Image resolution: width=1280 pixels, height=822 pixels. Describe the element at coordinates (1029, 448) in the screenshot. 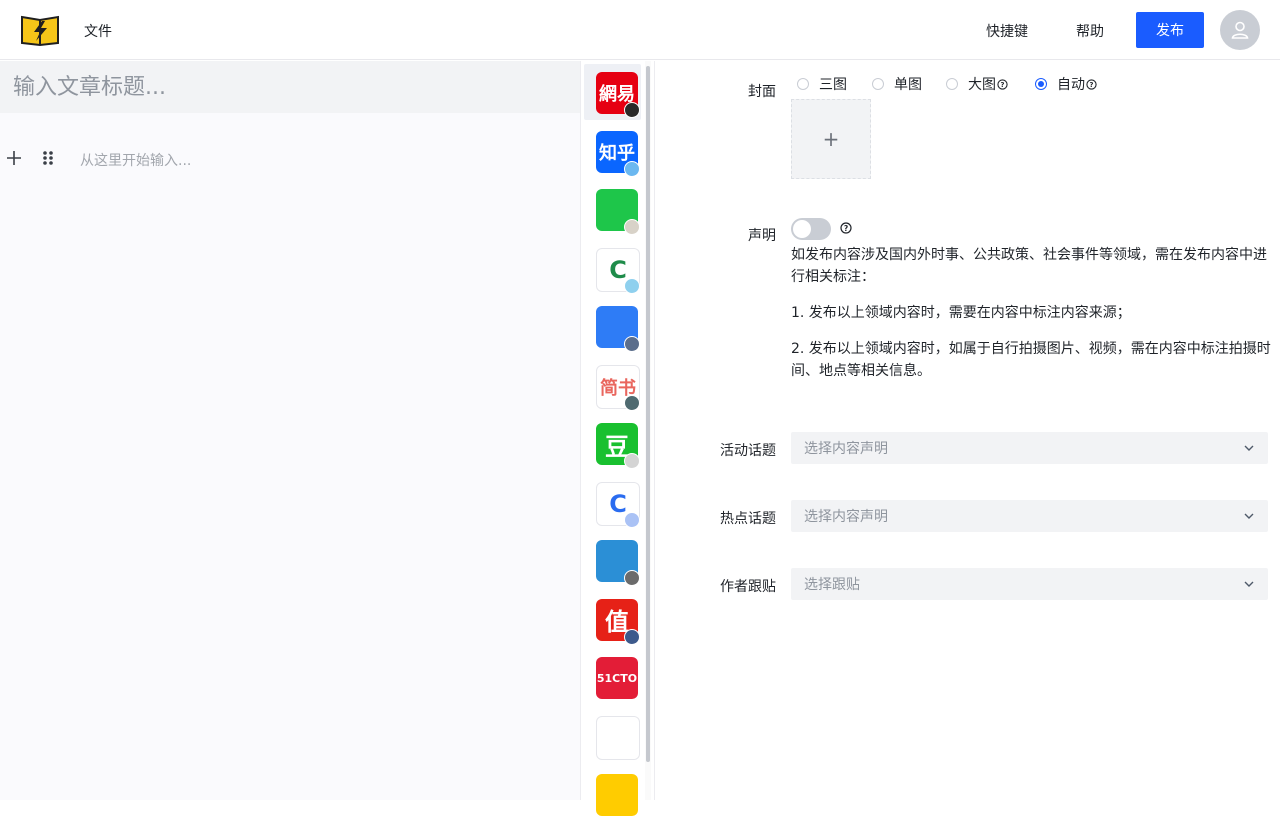

I see `activity-topic-select: 选择内容声明` at that location.